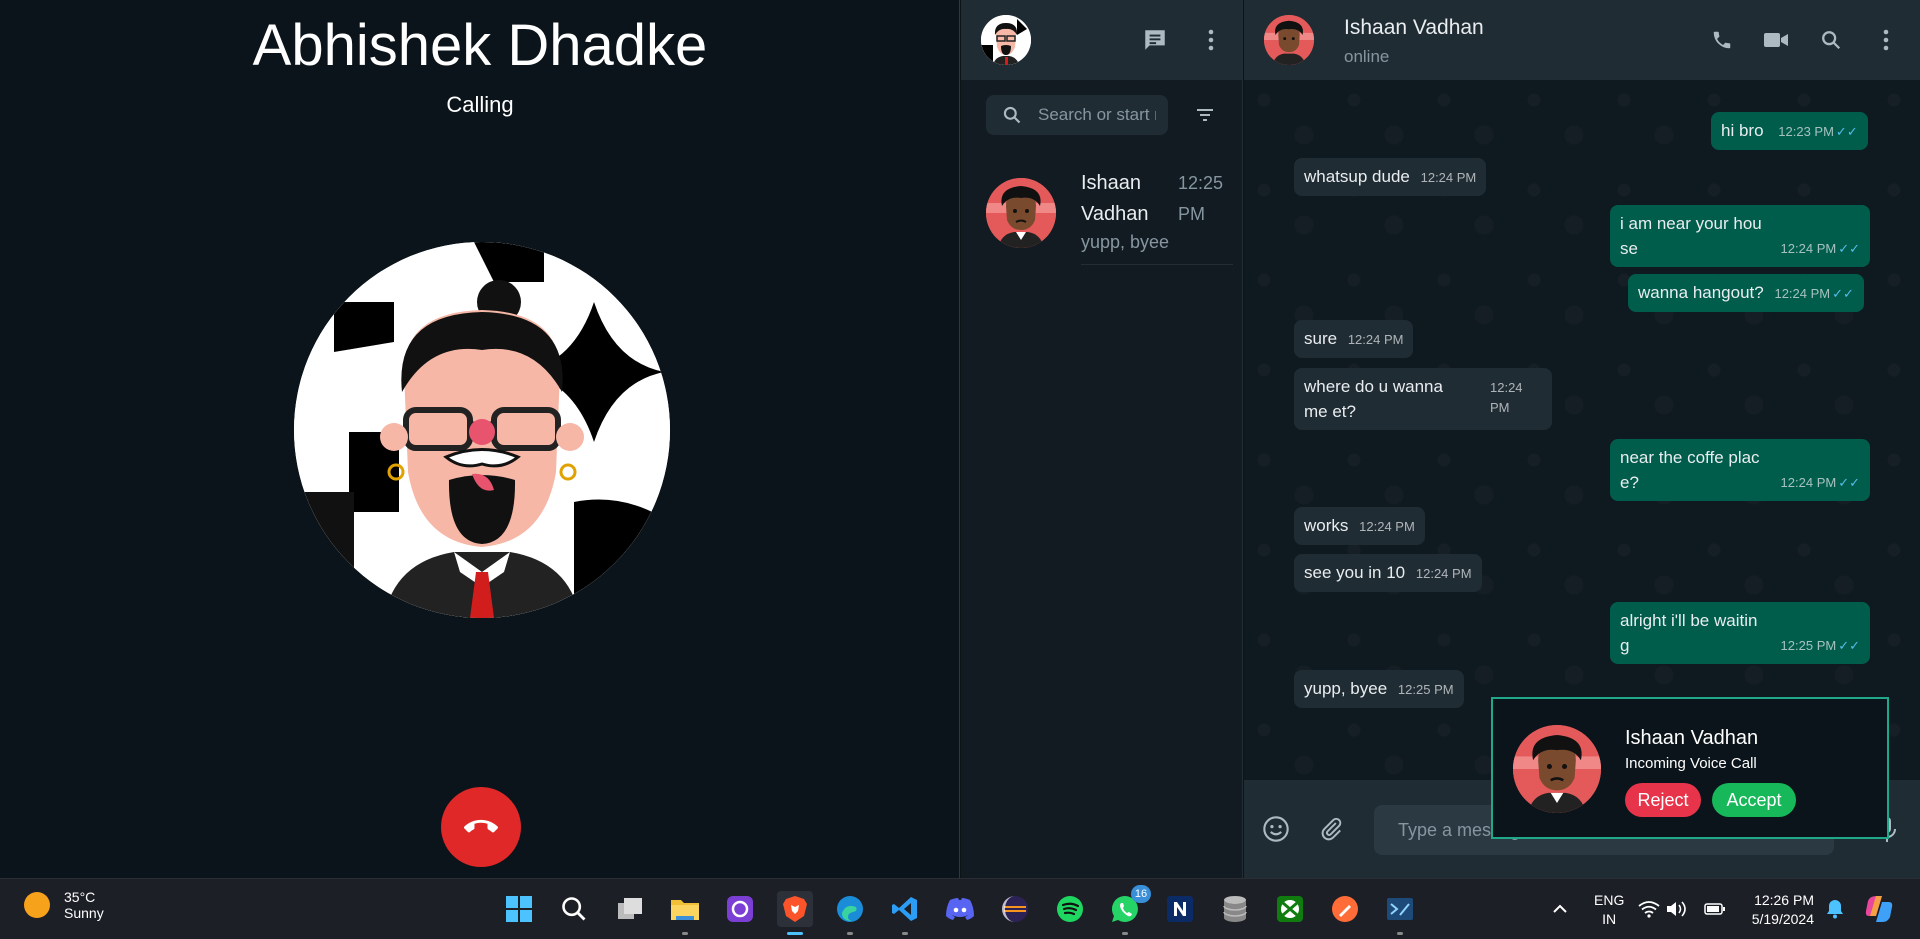 The height and width of the screenshot is (939, 1920). I want to click on chat-name: Ishaan Vadhan, so click(1115, 198).